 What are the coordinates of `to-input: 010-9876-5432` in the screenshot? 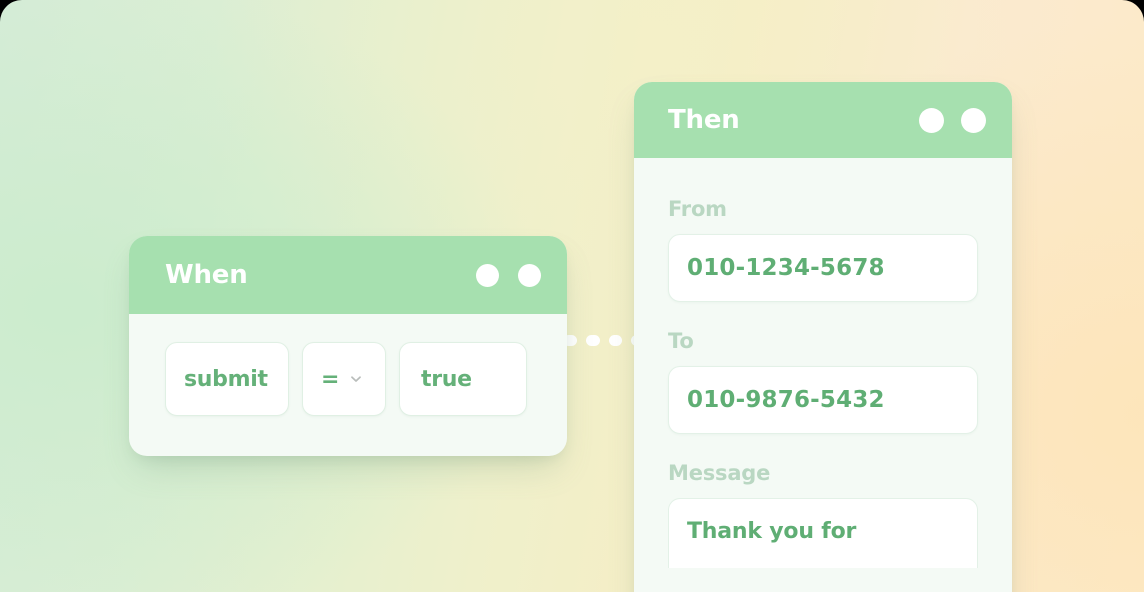 It's located at (823, 400).